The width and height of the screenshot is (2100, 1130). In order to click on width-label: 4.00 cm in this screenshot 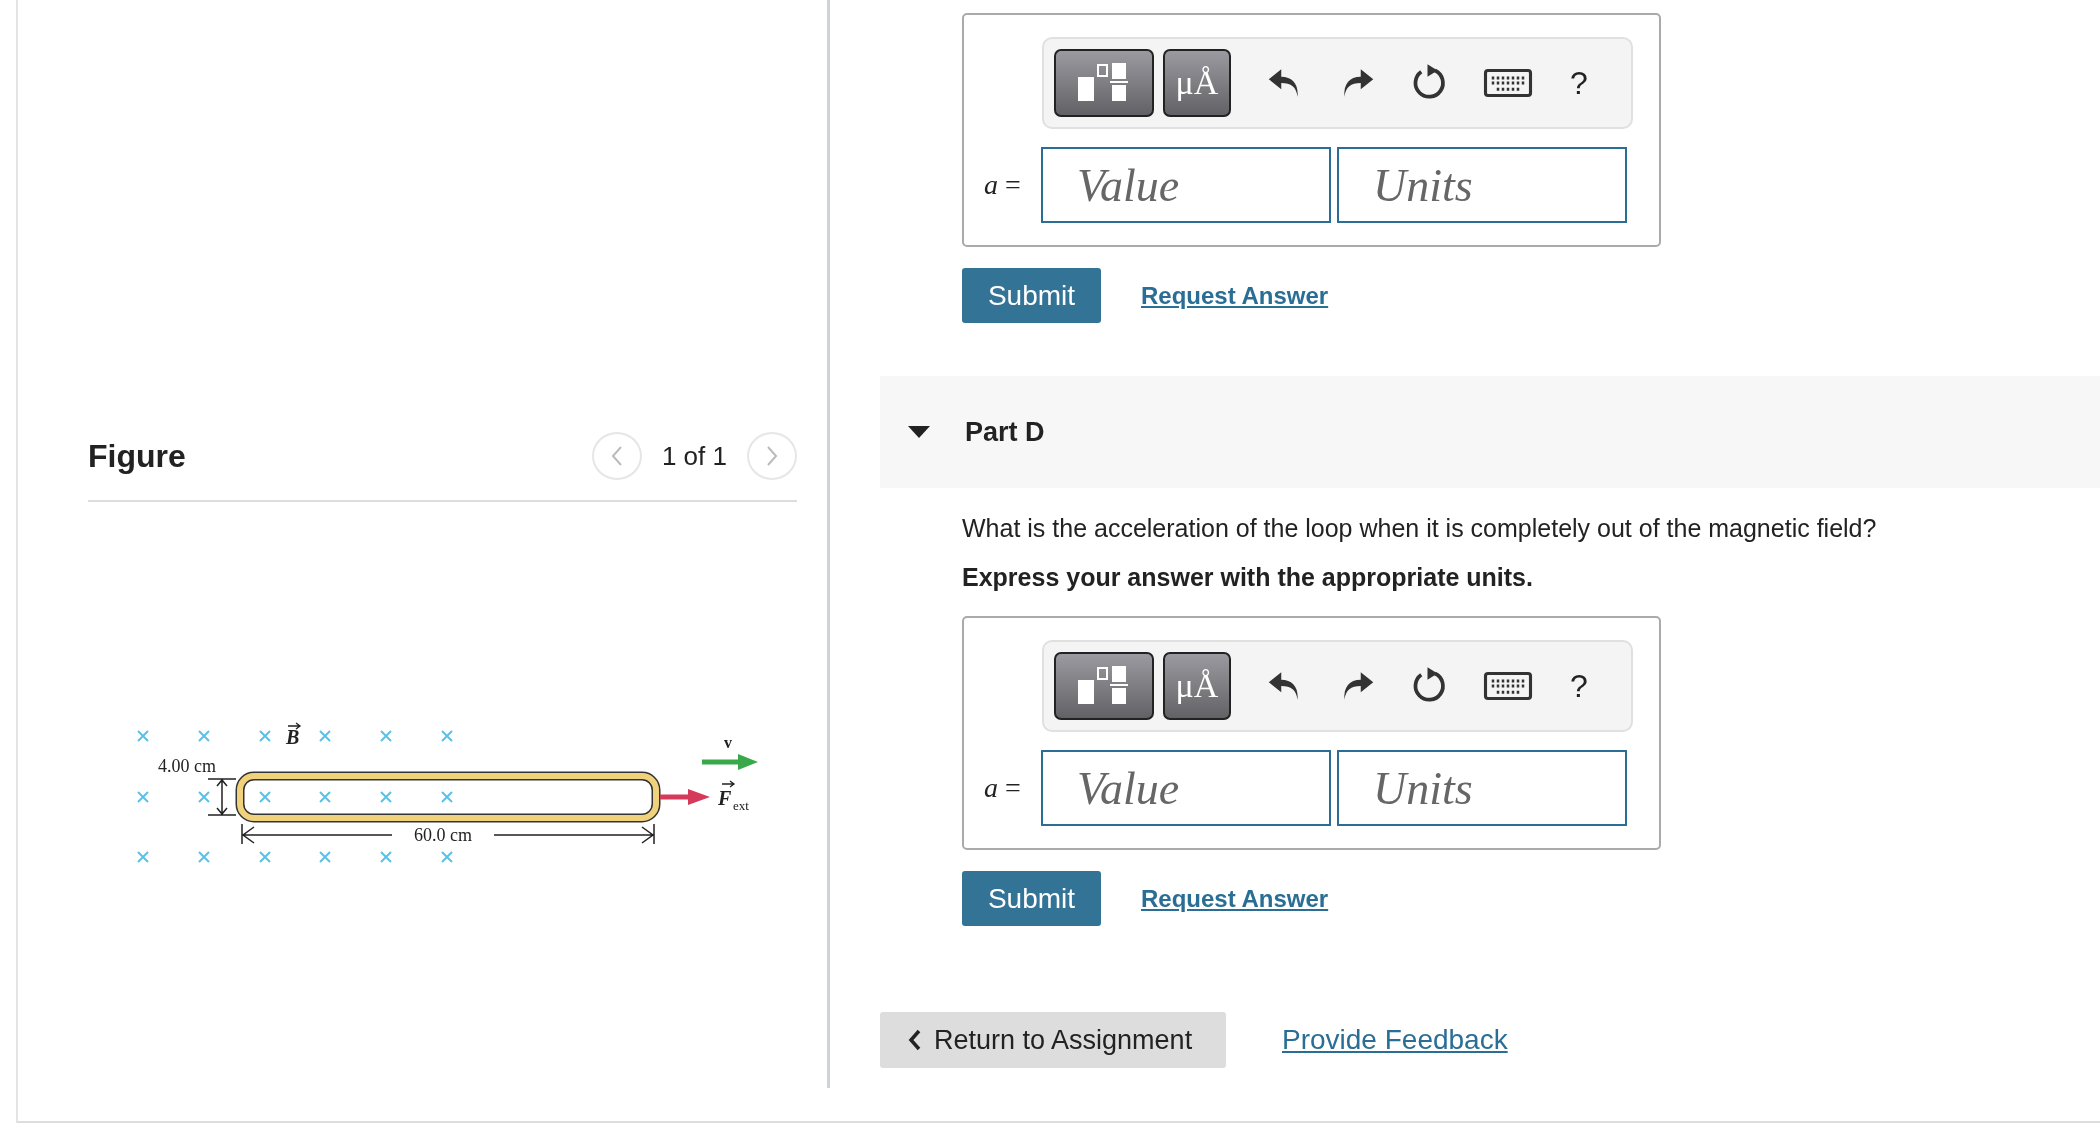, I will do `click(187, 766)`.